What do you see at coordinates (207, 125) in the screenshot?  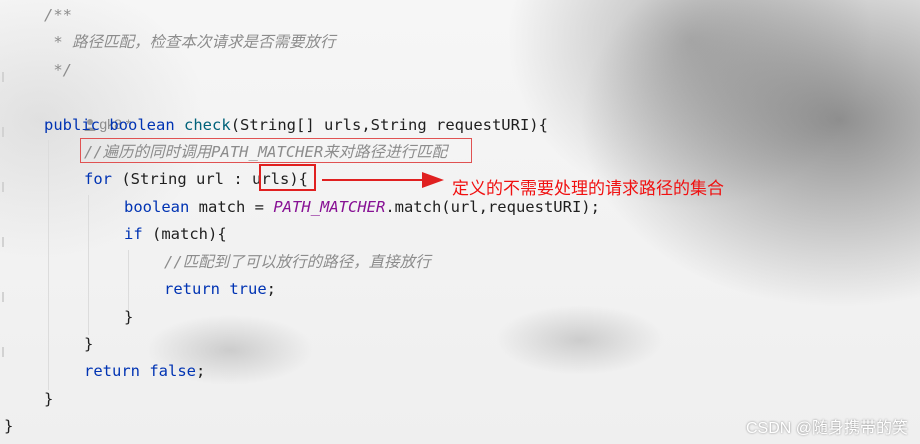 I see `method-name-check: check` at bounding box center [207, 125].